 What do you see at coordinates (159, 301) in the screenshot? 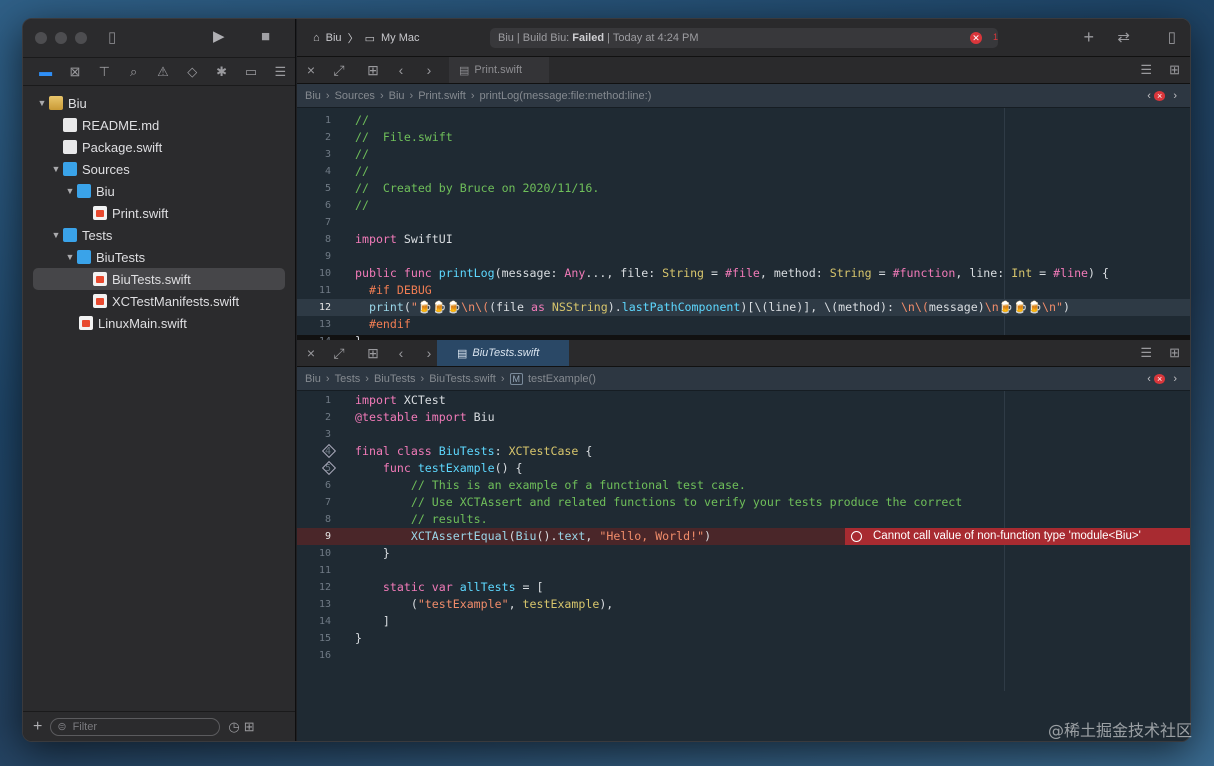
I see `tree-item-xctestmanifests: XCTestManifests.swift` at bounding box center [159, 301].